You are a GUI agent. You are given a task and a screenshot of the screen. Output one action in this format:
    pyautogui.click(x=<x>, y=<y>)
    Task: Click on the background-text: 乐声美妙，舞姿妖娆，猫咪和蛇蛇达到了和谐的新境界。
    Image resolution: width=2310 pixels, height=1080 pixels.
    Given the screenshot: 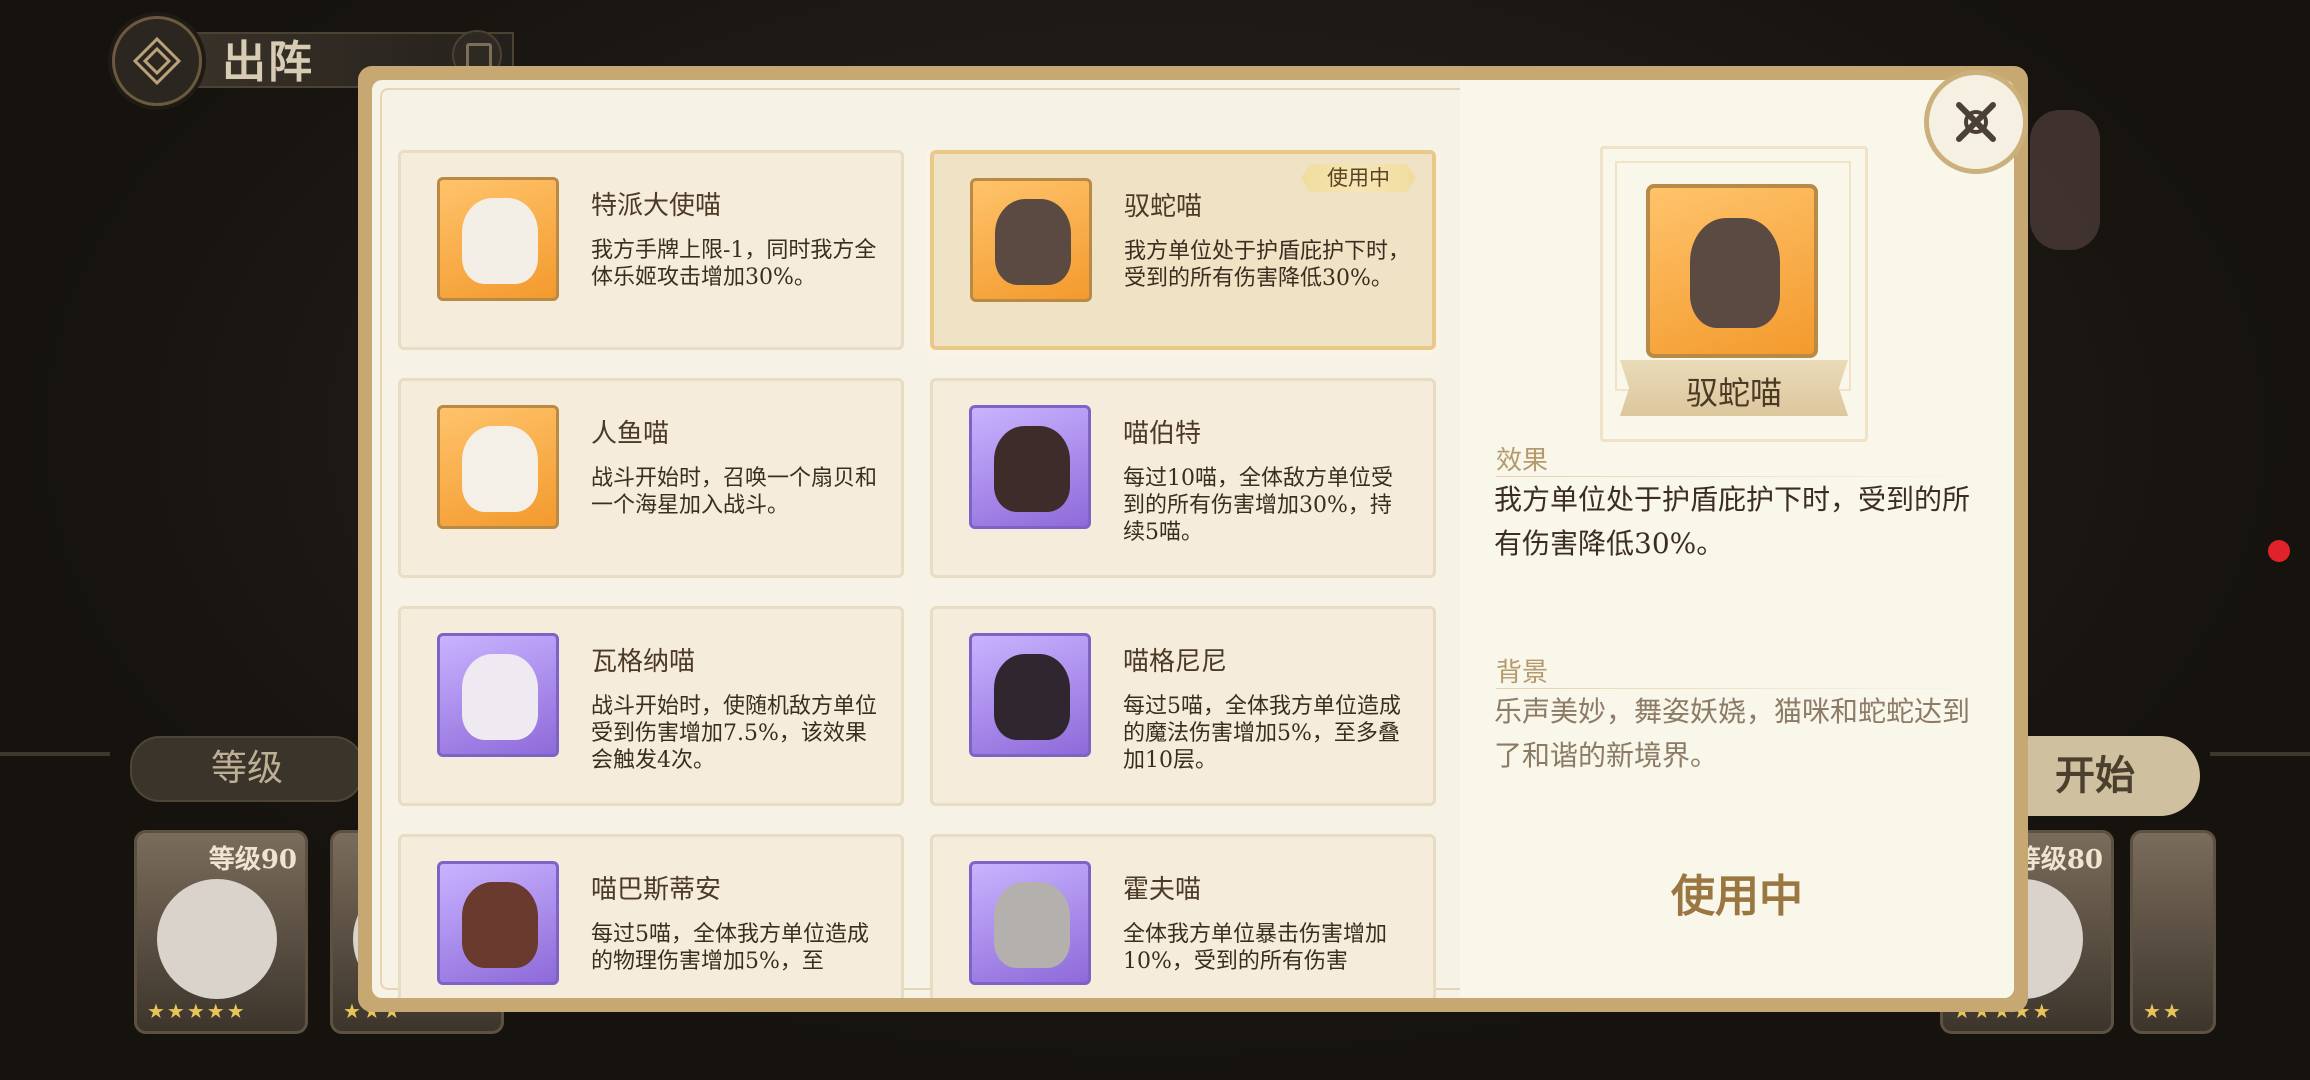 What is the action you would take?
    pyautogui.click(x=1732, y=733)
    